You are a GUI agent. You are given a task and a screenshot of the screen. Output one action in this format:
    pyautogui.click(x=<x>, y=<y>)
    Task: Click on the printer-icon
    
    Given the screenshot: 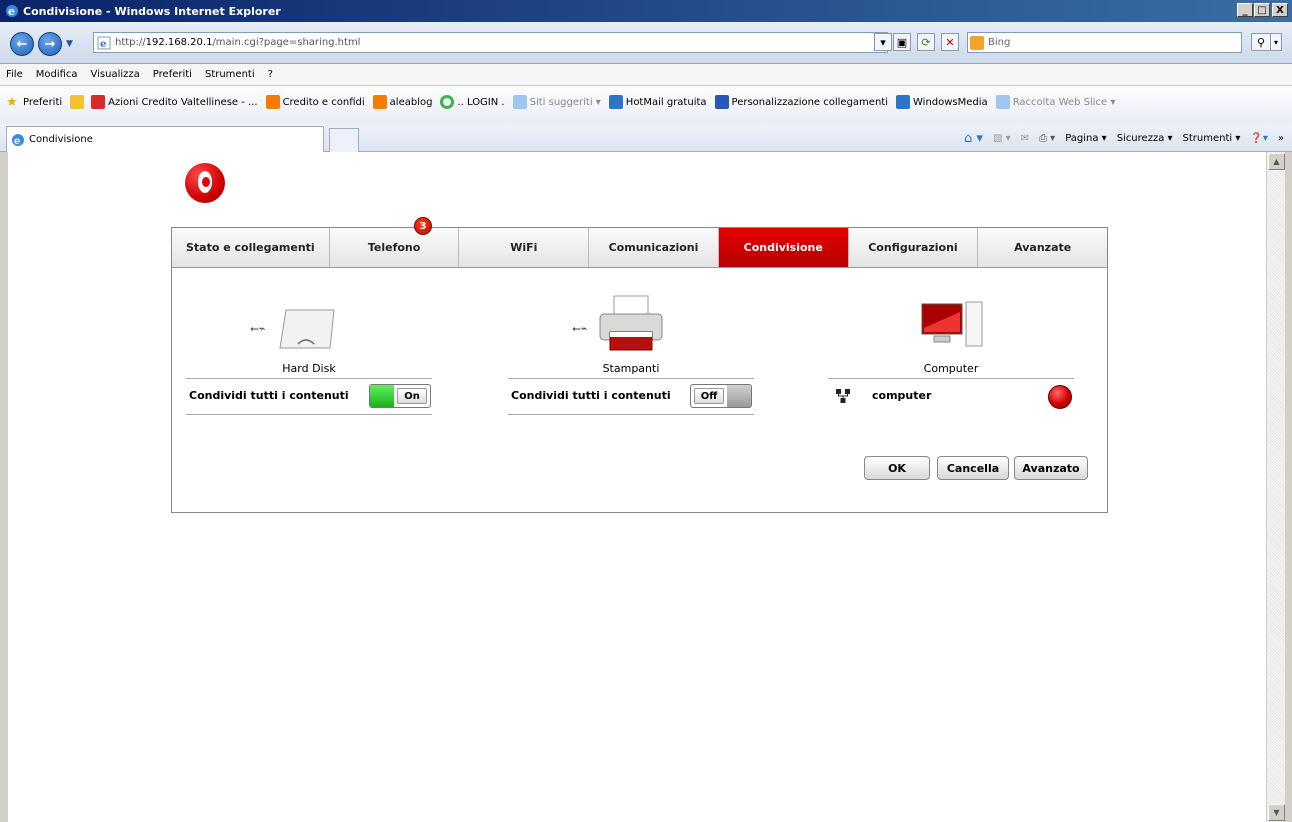 What is the action you would take?
    pyautogui.click(x=631, y=323)
    